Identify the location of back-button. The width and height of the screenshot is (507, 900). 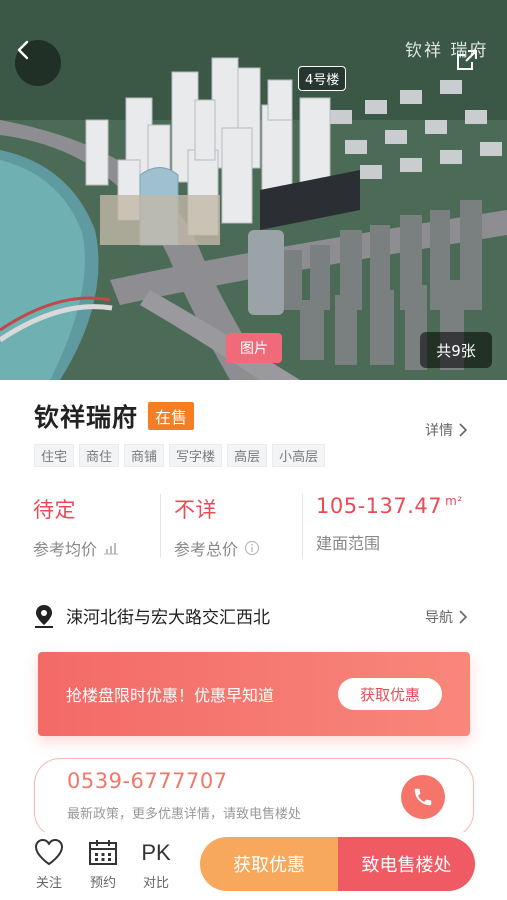
(38, 63).